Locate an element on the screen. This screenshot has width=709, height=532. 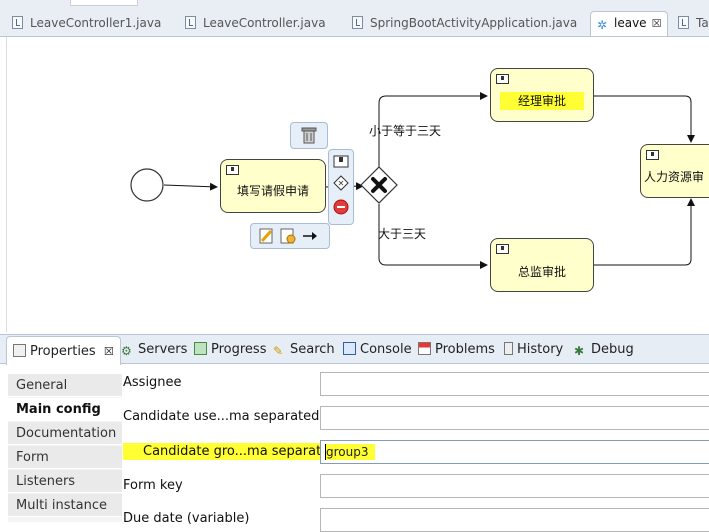
tab-servers: ⚙ Servers is located at coordinates (154, 349).